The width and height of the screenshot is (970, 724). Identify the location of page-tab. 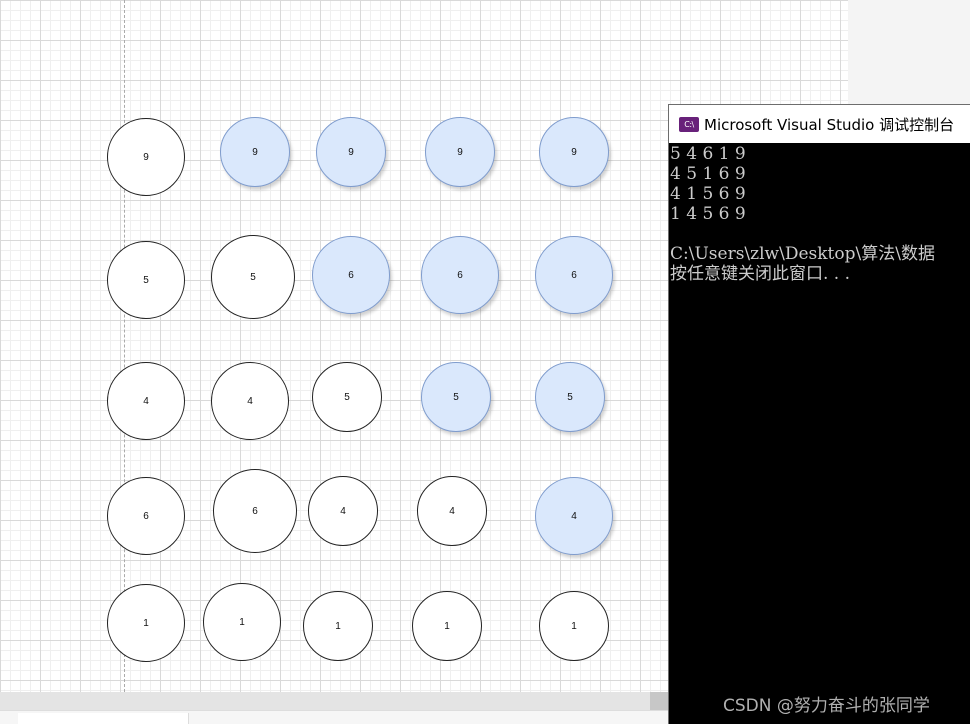
(103, 718).